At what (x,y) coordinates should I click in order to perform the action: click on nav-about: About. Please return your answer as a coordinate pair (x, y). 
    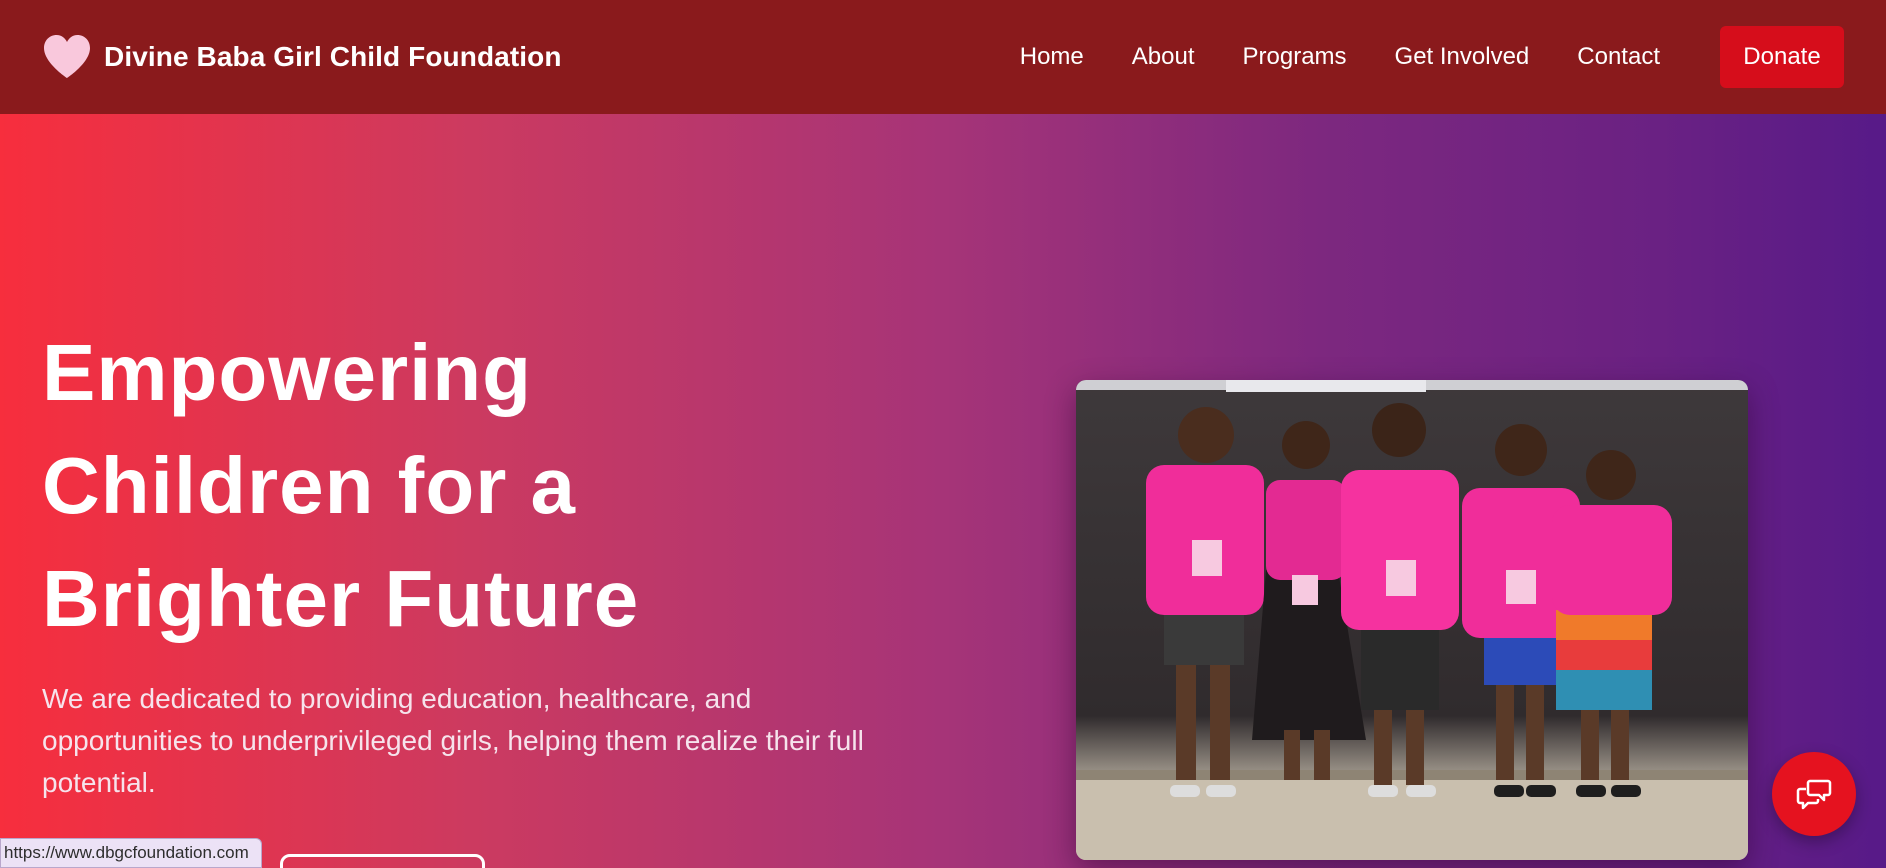
    Looking at the image, I should click on (1163, 57).